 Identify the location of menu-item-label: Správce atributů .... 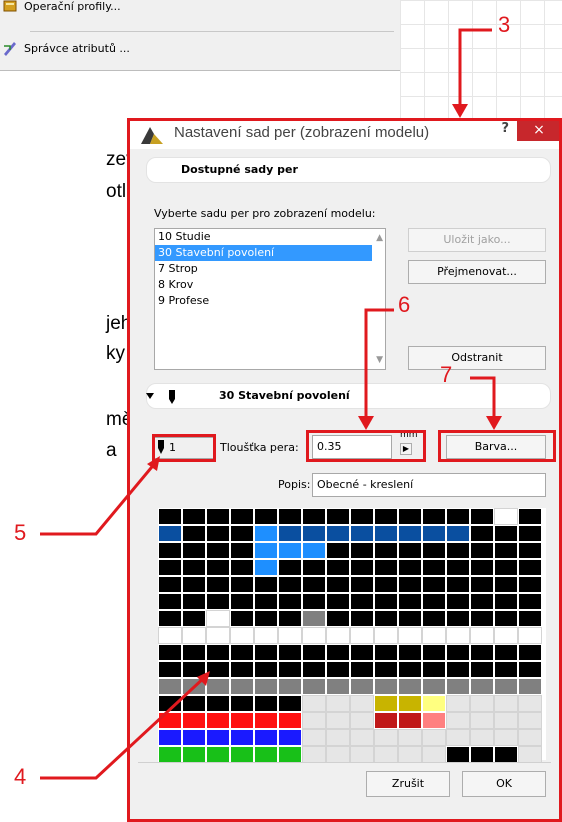
(77, 48).